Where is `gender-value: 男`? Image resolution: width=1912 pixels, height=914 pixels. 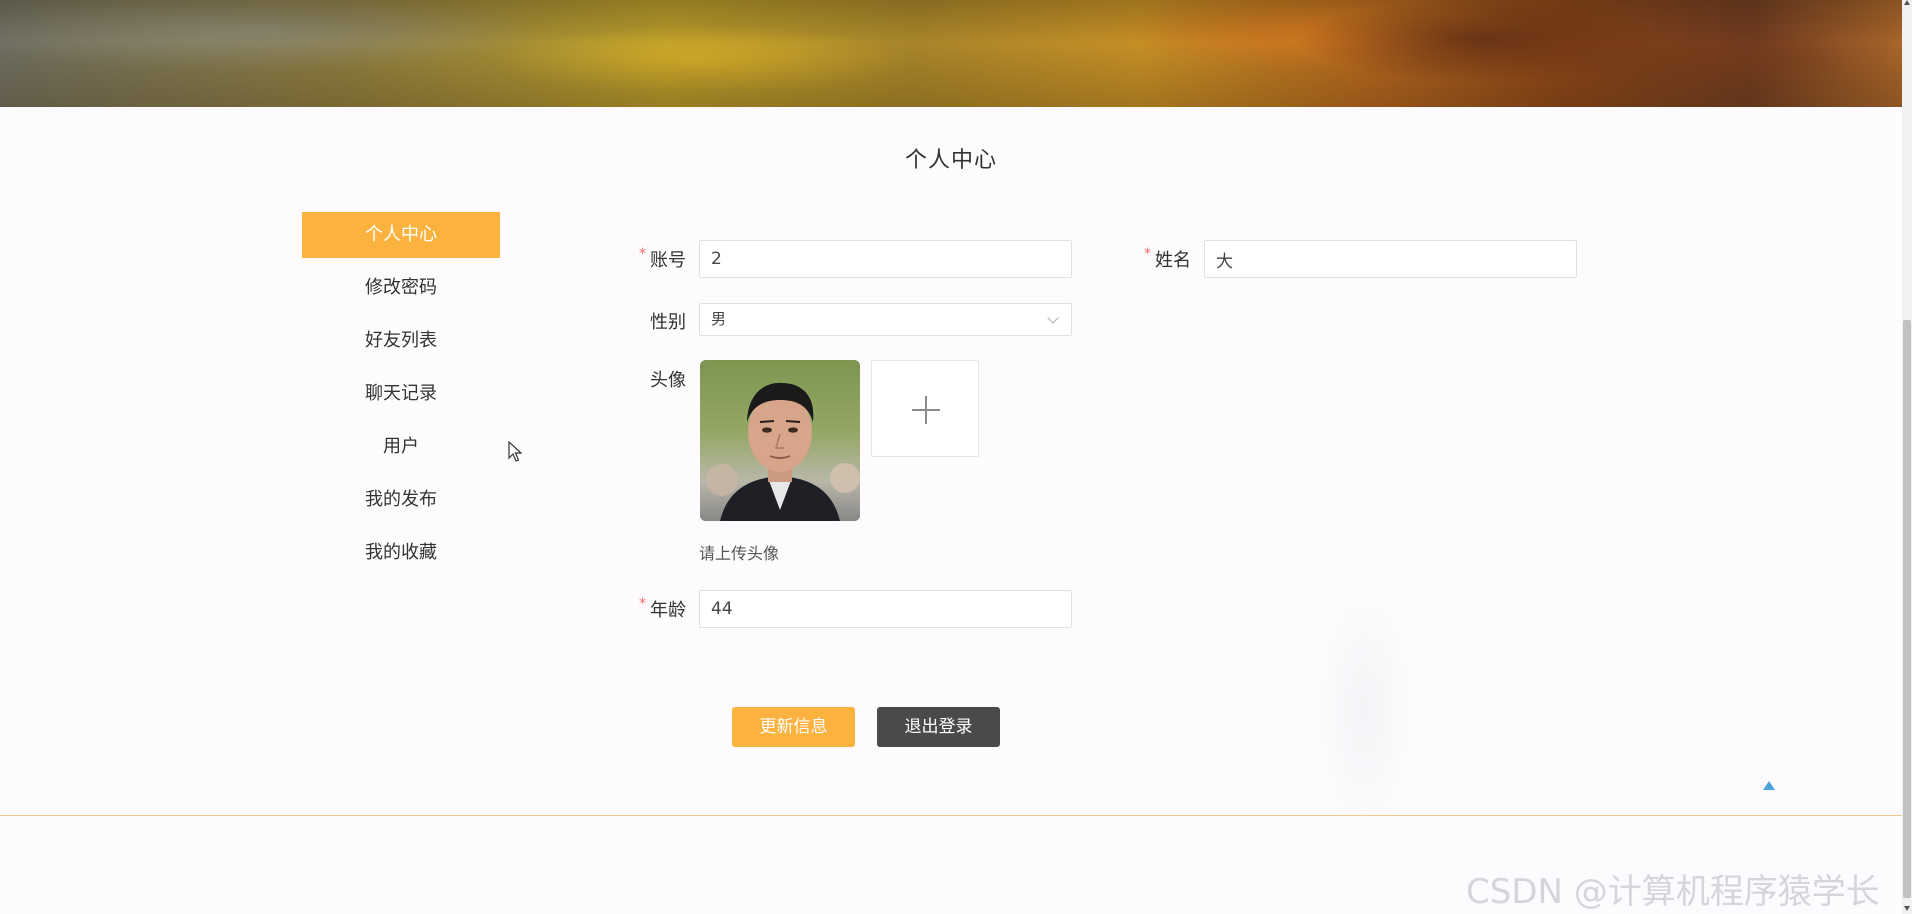
gender-value: 男 is located at coordinates (719, 319).